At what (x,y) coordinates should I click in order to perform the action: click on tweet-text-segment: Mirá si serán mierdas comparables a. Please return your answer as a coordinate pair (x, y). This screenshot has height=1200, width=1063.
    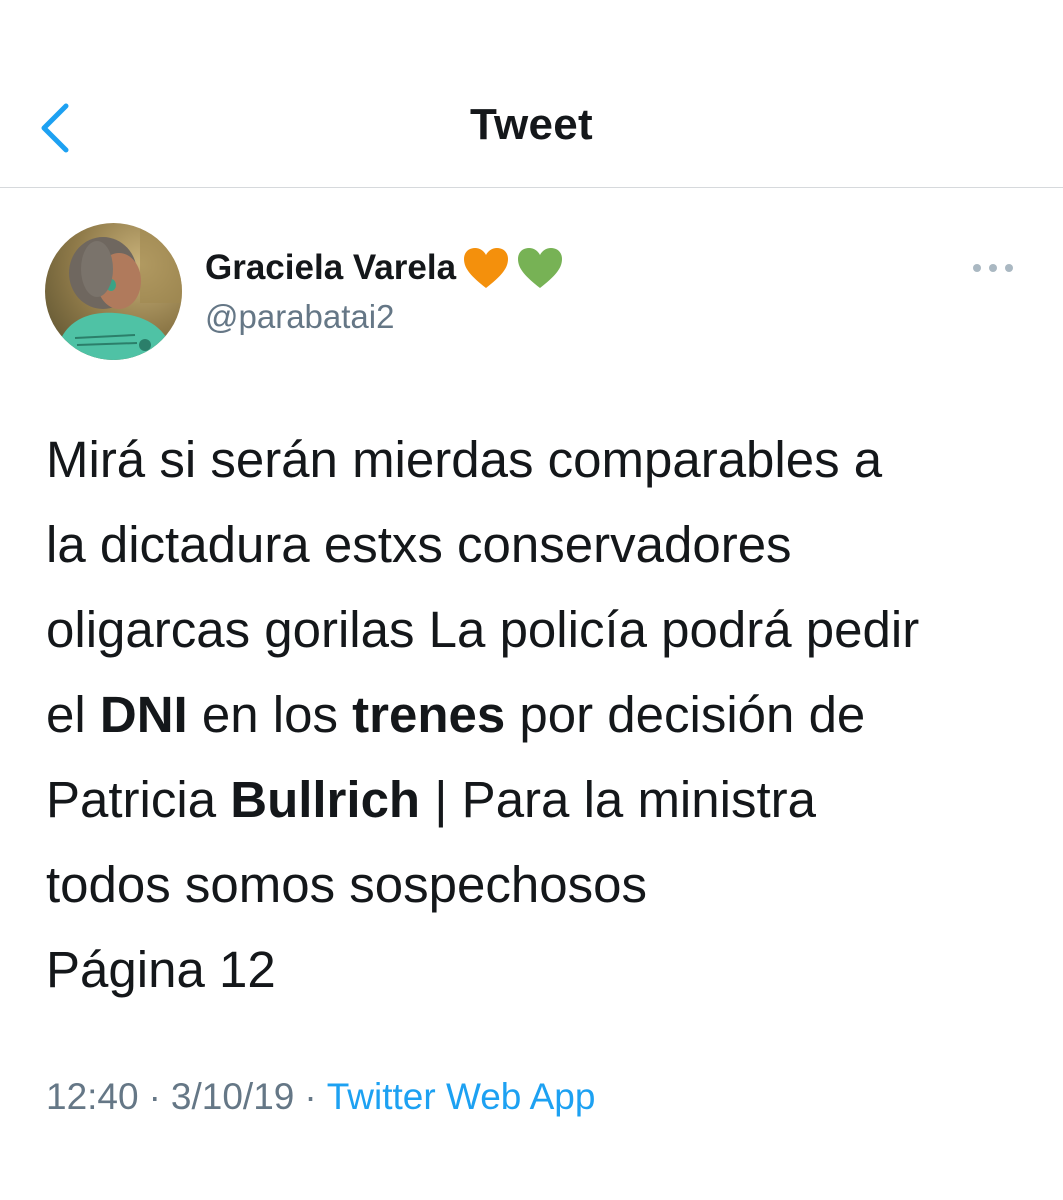
    Looking at the image, I should click on (464, 459).